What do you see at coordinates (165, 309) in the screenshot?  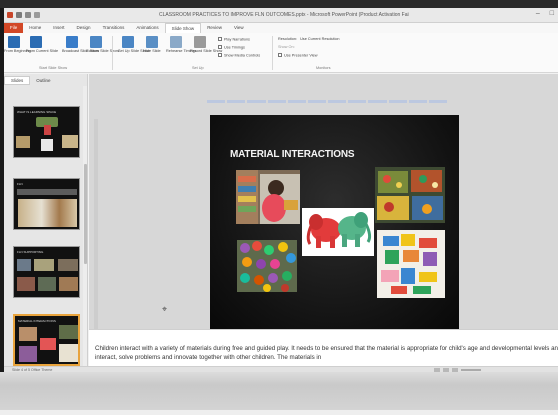 I see `mouse-cursor-icon: ⌖` at bounding box center [165, 309].